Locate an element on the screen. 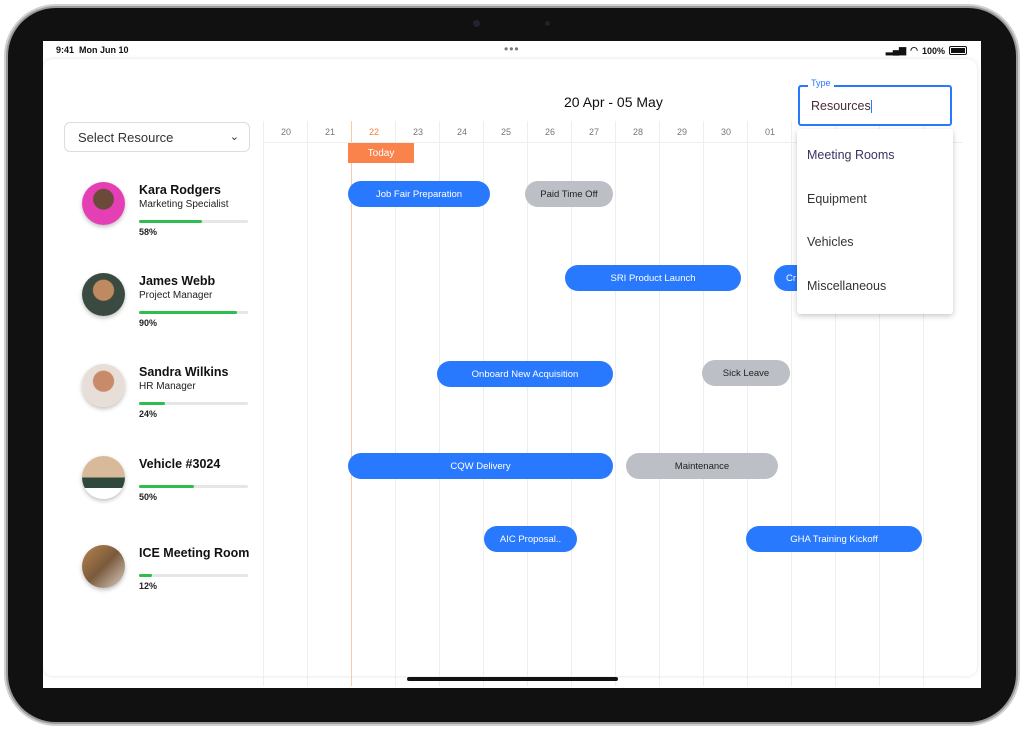 The image size is (1024, 729). status-bar: 9:41 Mon Jun 10 ••• ▂▄▆ ◠ 100% is located at coordinates (512, 50).